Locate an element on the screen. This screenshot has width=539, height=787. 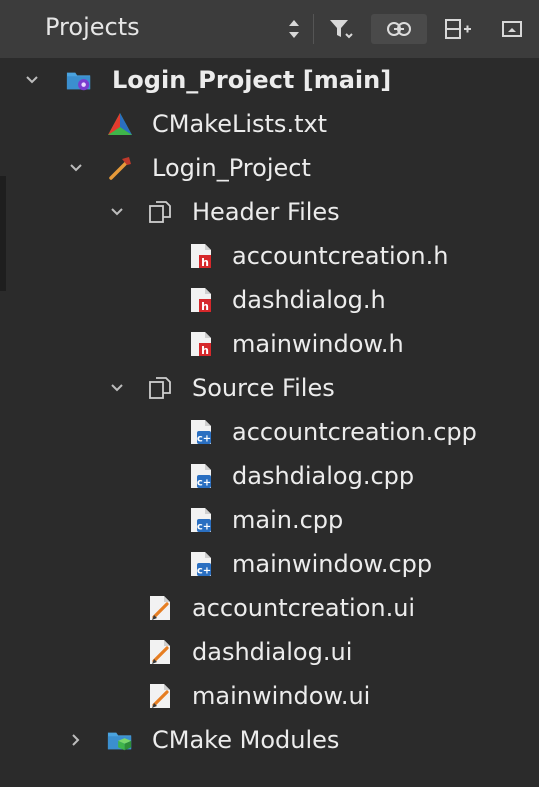
tree-item-mainwindow-ui: mainwindow.ui is located at coordinates (269, 696).